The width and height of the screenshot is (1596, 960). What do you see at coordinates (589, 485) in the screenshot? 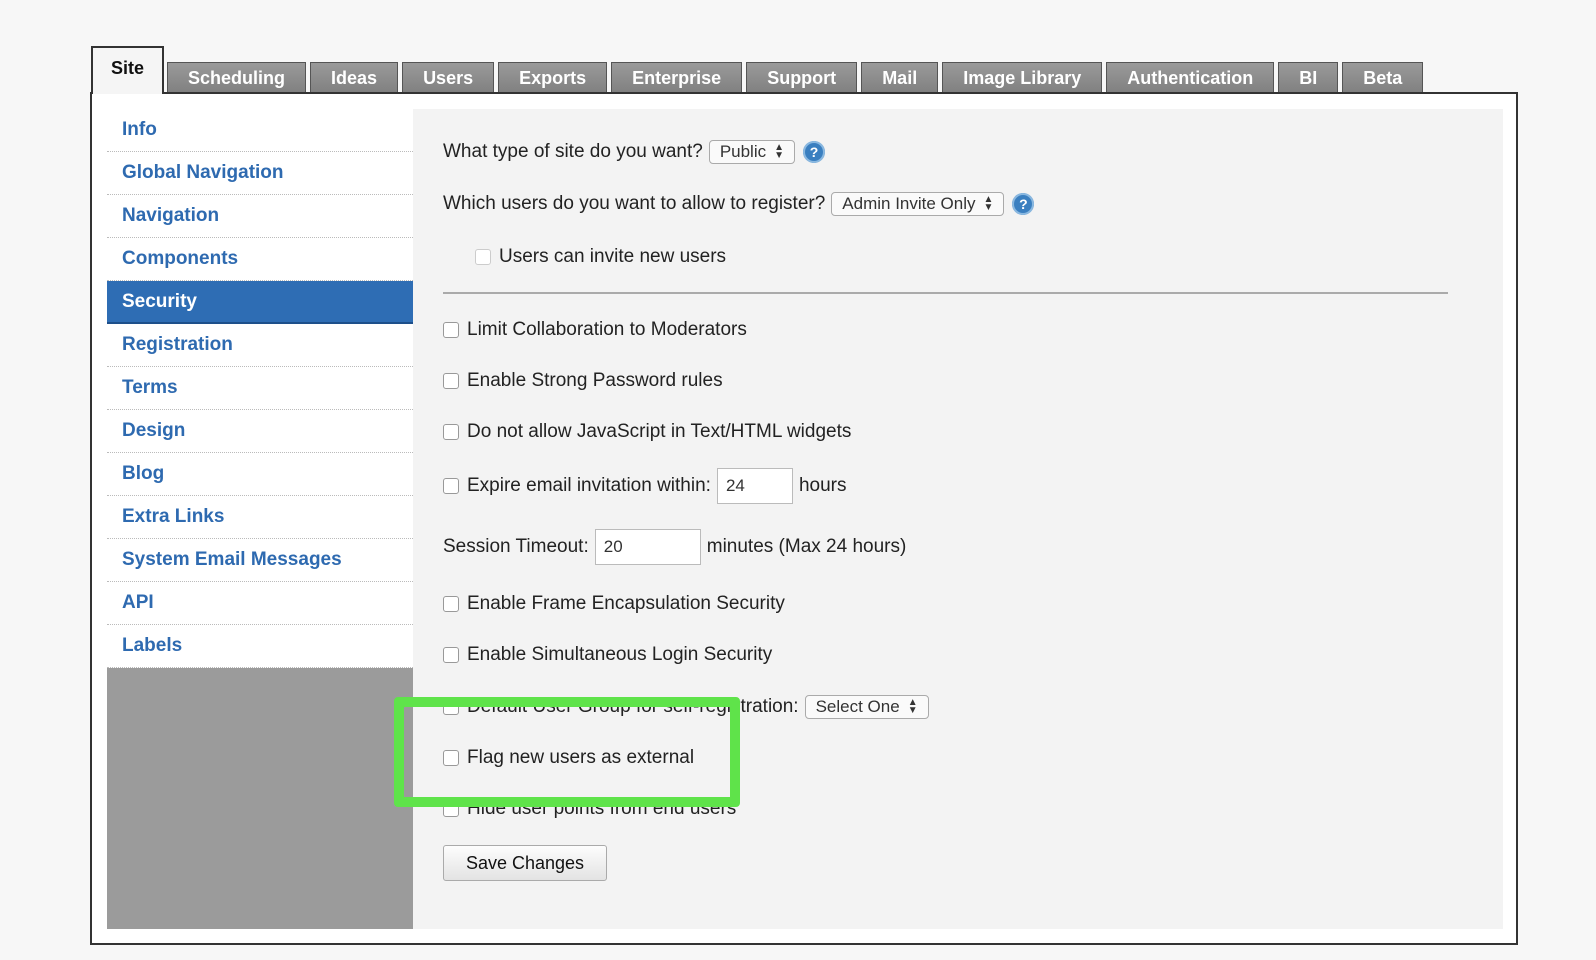
I see `expire-label: Expire email invitation within:` at bounding box center [589, 485].